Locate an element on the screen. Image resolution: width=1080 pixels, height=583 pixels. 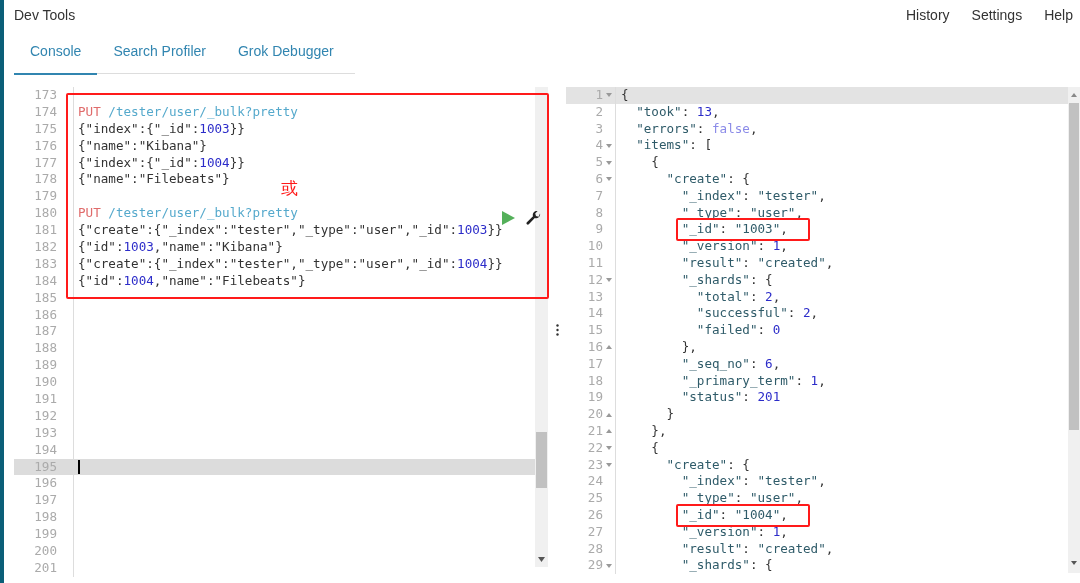
menu-link: Settings is located at coordinates (997, 15).